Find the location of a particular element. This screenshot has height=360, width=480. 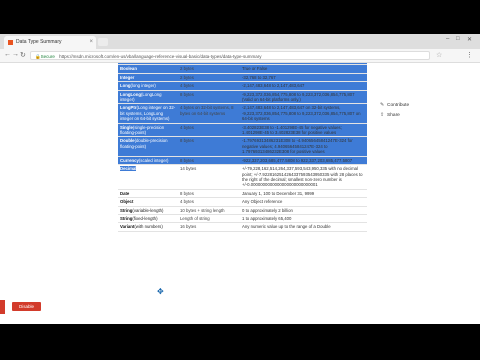

type-name: Single is located at coordinates (126, 127).